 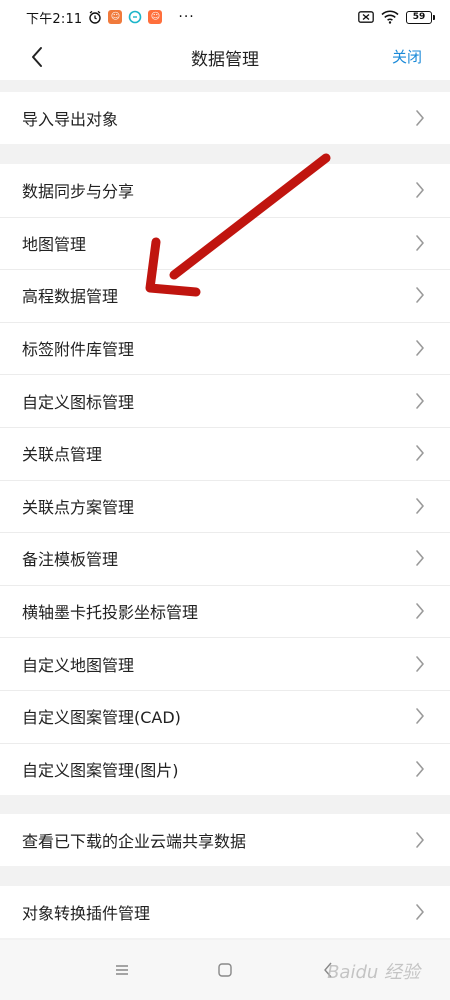 What do you see at coordinates (100, 770) in the screenshot?
I see `menu-item-label: 自定义图案管理(图片)` at bounding box center [100, 770].